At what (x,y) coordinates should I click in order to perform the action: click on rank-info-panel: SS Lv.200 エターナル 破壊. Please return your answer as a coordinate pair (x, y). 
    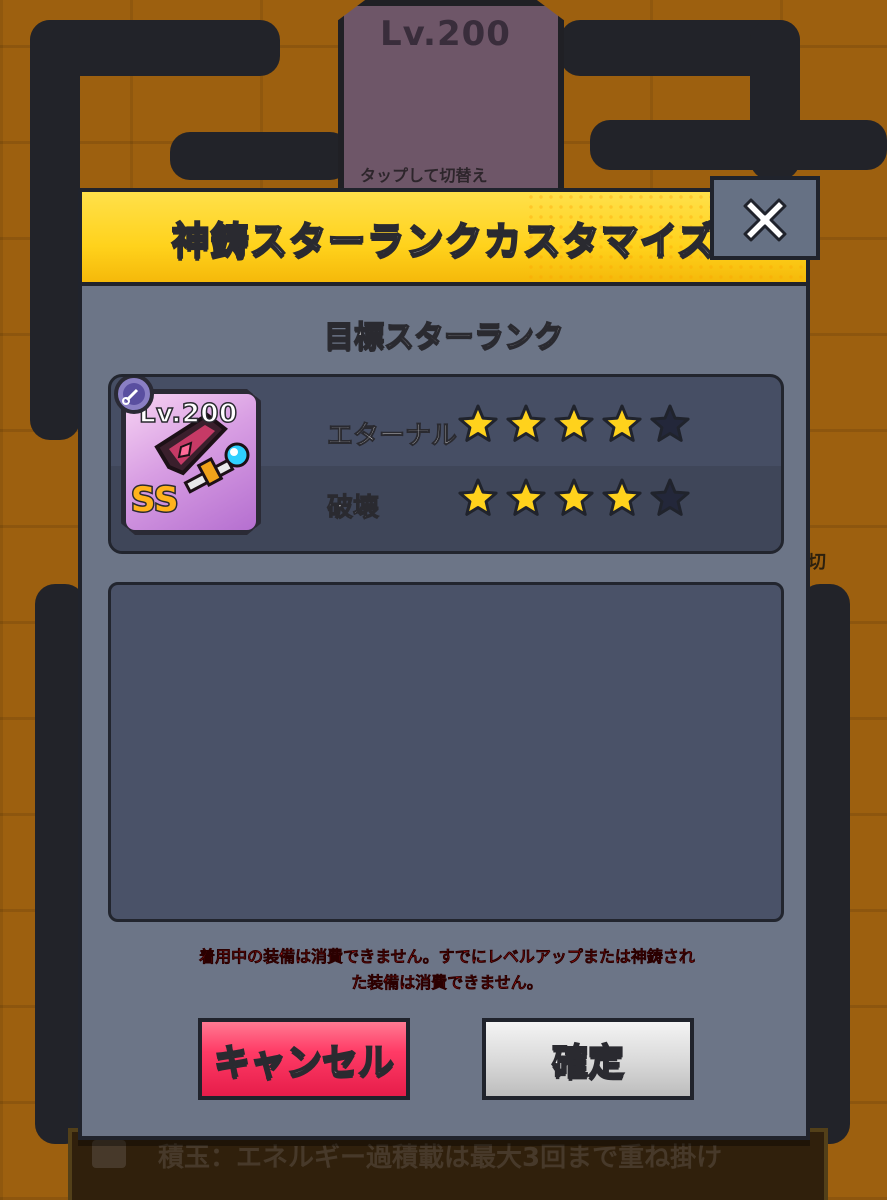
    Looking at the image, I should click on (446, 464).